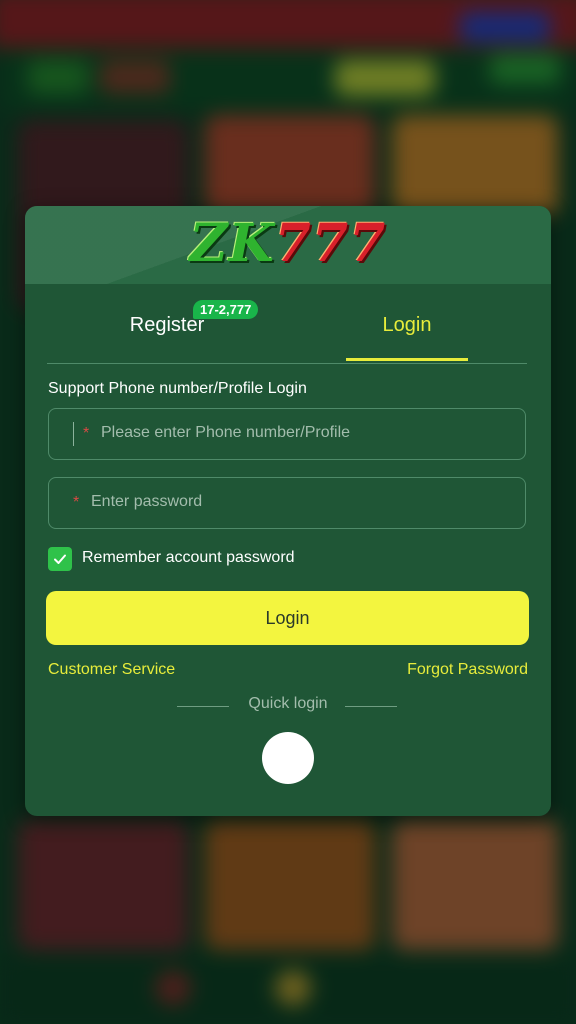 The width and height of the screenshot is (576, 1024). Describe the element at coordinates (287, 503) in the screenshot. I see `password-field: * Enter password` at that location.